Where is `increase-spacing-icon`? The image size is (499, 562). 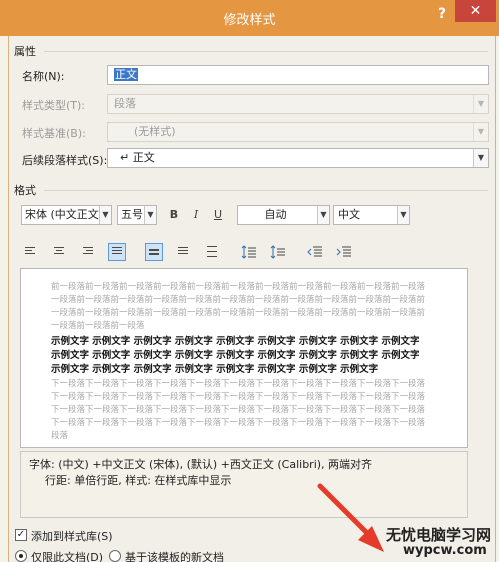 increase-spacing-icon is located at coordinates (248, 252).